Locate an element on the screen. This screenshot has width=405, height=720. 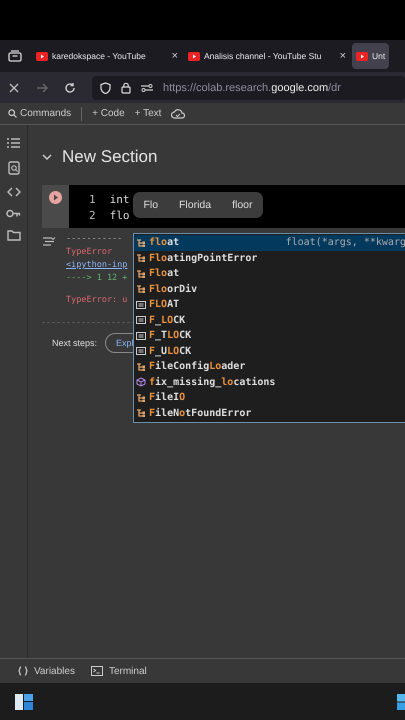
suggestion: floor is located at coordinates (242, 205).